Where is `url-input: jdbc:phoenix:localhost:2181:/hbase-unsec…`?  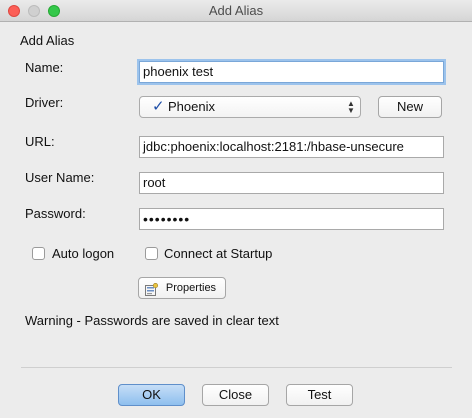
url-input: jdbc:phoenix:localhost:2181:/hbase-unsec… is located at coordinates (291, 147).